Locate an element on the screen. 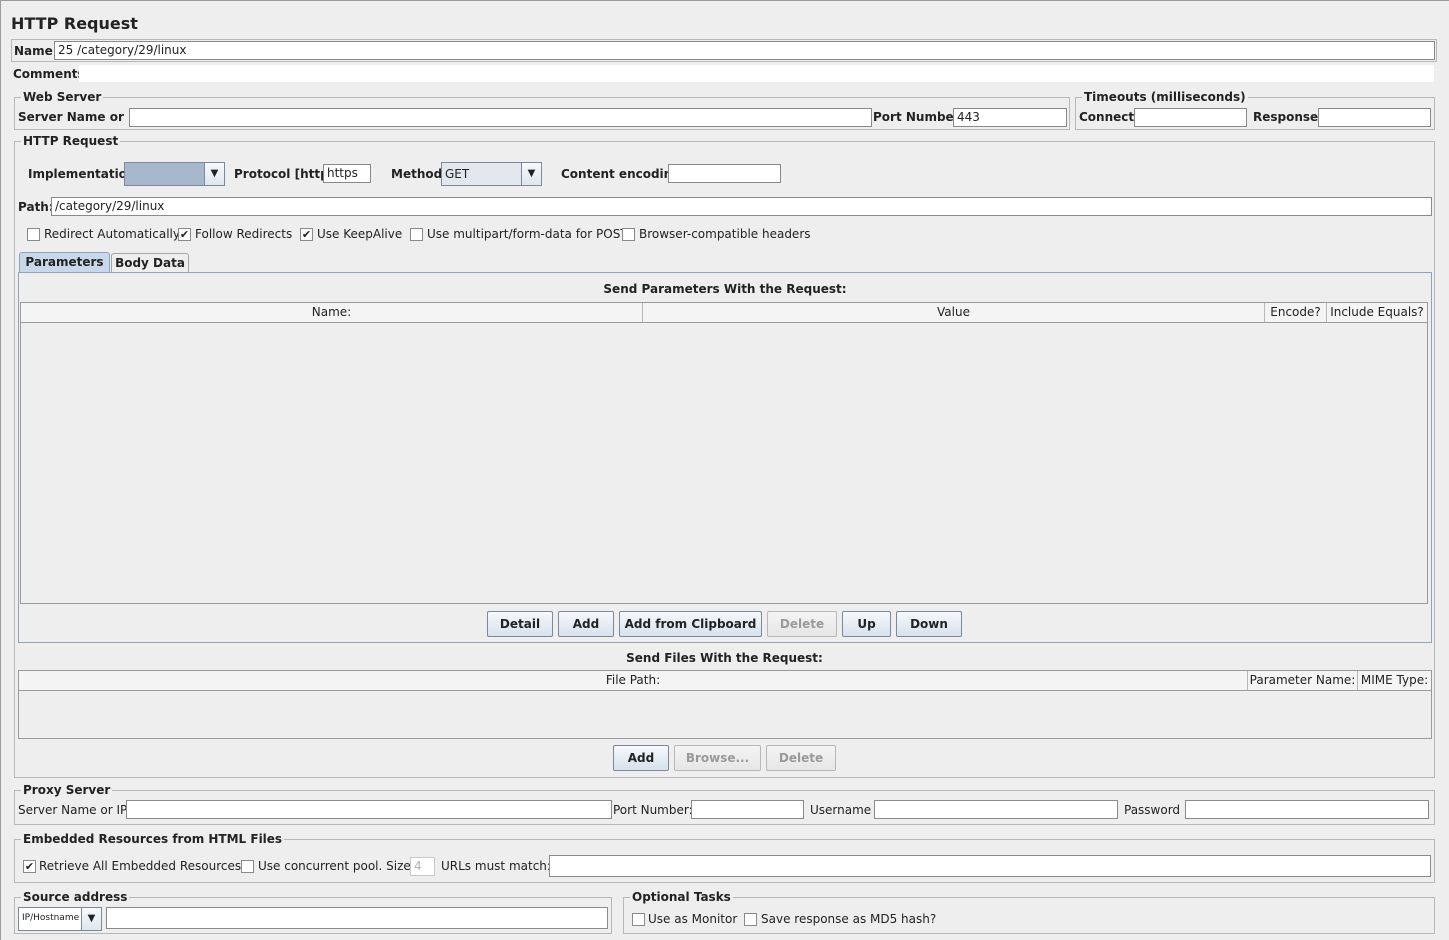 Image resolution: width=1449 pixels, height=940 pixels. redirect-automatically-checkbox is located at coordinates (33, 234).